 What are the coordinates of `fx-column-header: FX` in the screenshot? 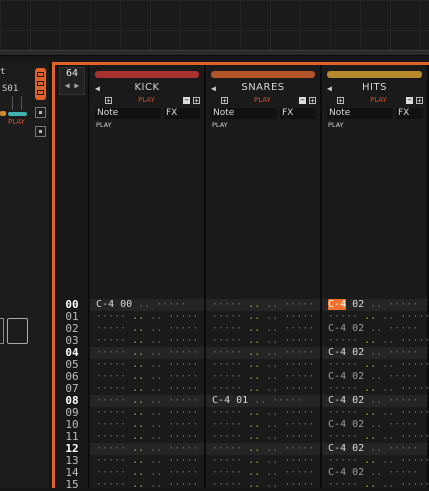 It's located at (409, 113).